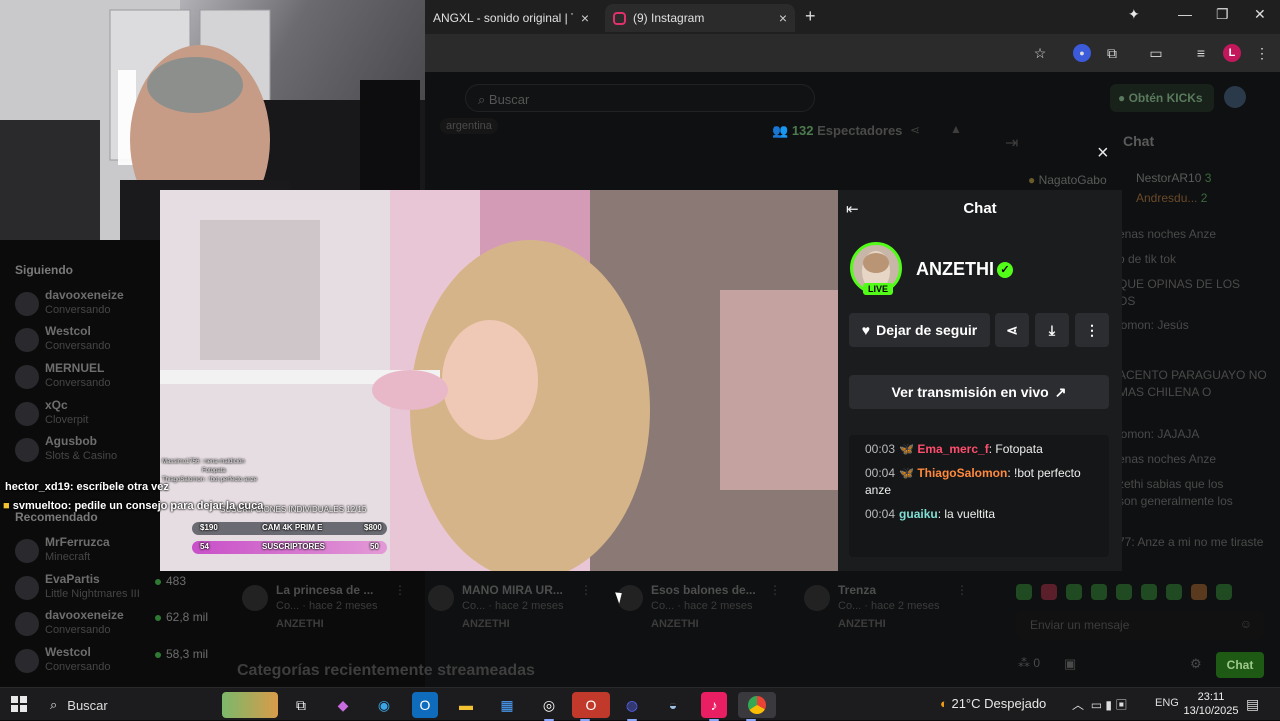 The height and width of the screenshot is (721, 1280). I want to click on star-icon: ☆, so click(1040, 53).